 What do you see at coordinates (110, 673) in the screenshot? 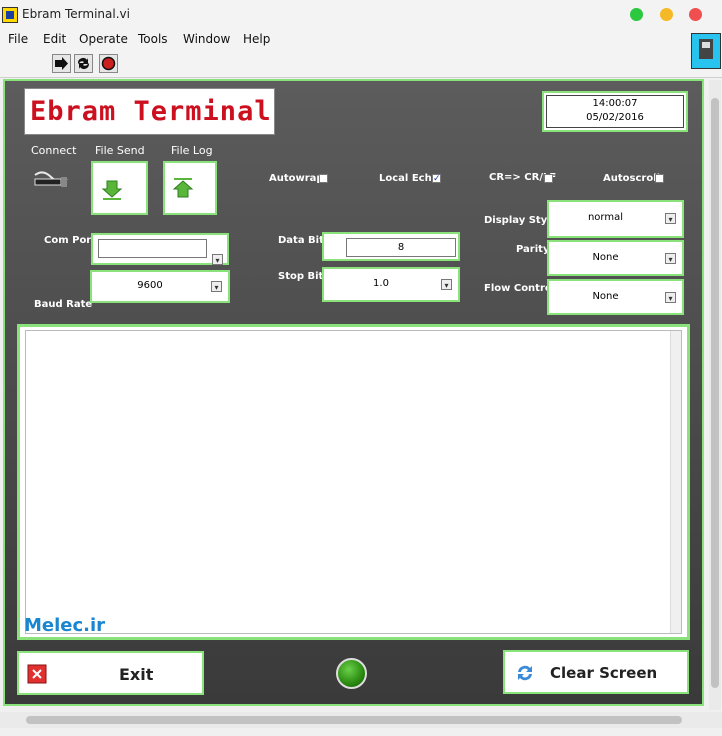
I see `exit-button: Exit` at bounding box center [110, 673].